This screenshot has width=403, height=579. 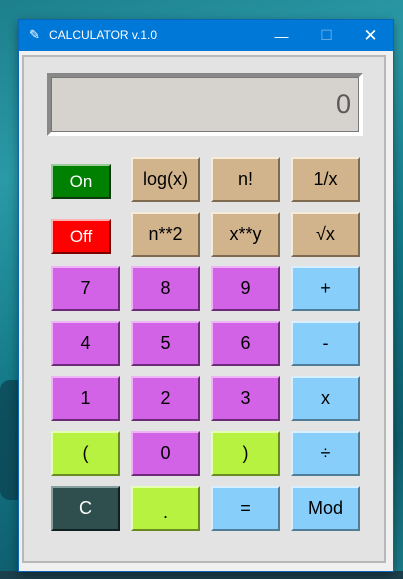 What do you see at coordinates (81, 236) in the screenshot?
I see `off-button: Off` at bounding box center [81, 236].